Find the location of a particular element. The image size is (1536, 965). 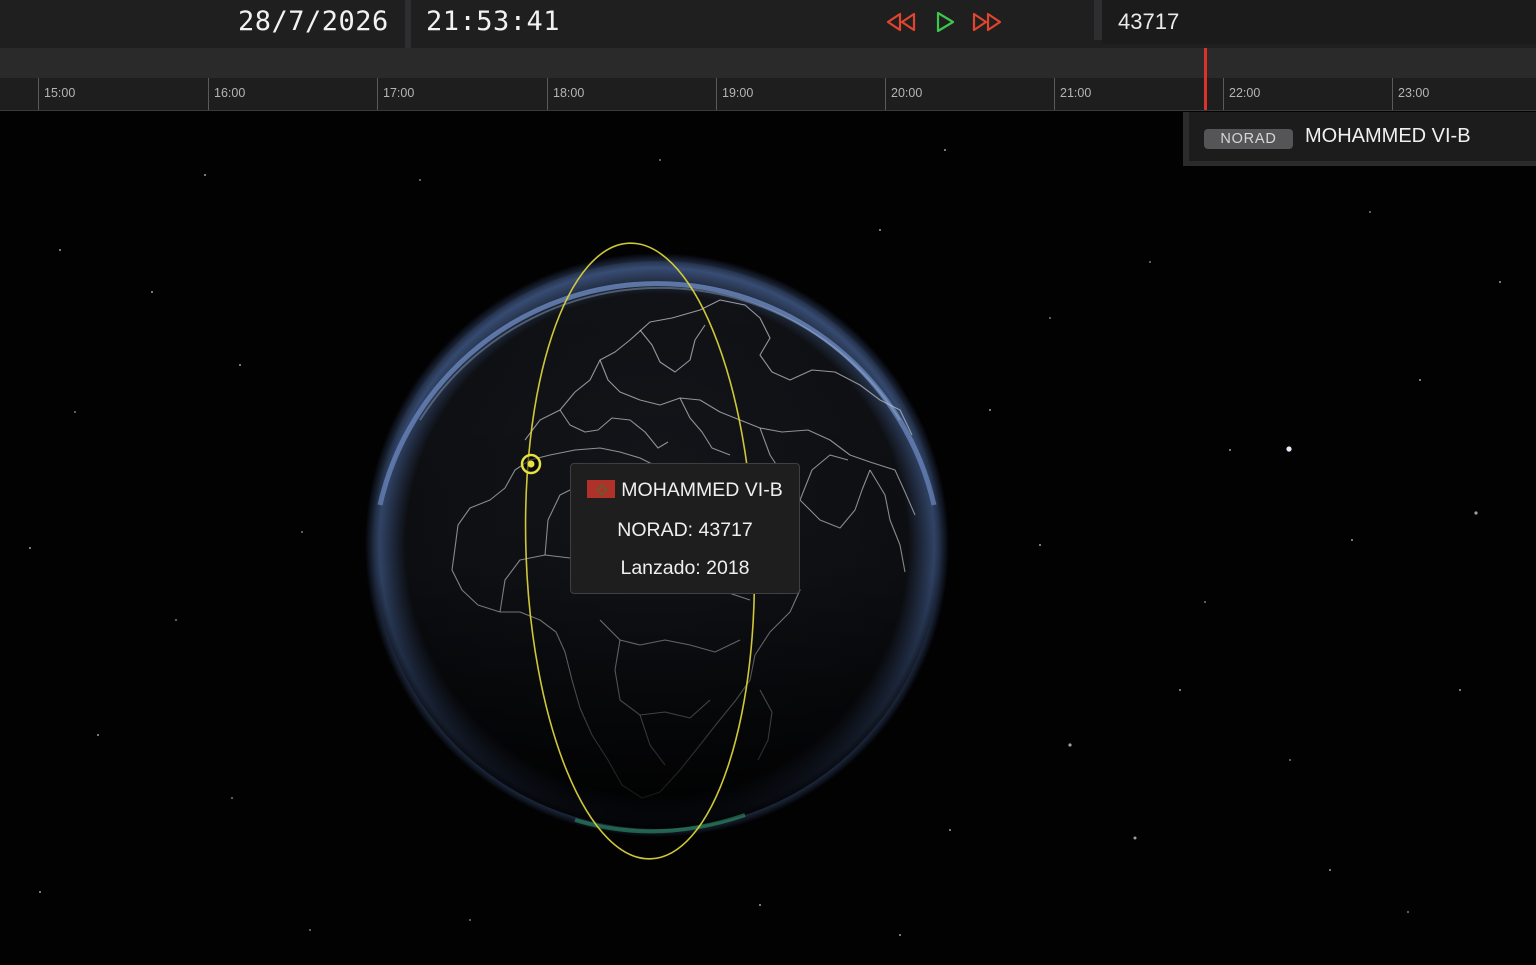

list-item: NORAD MOHAMMED VI-B is located at coordinates (1362, 136).